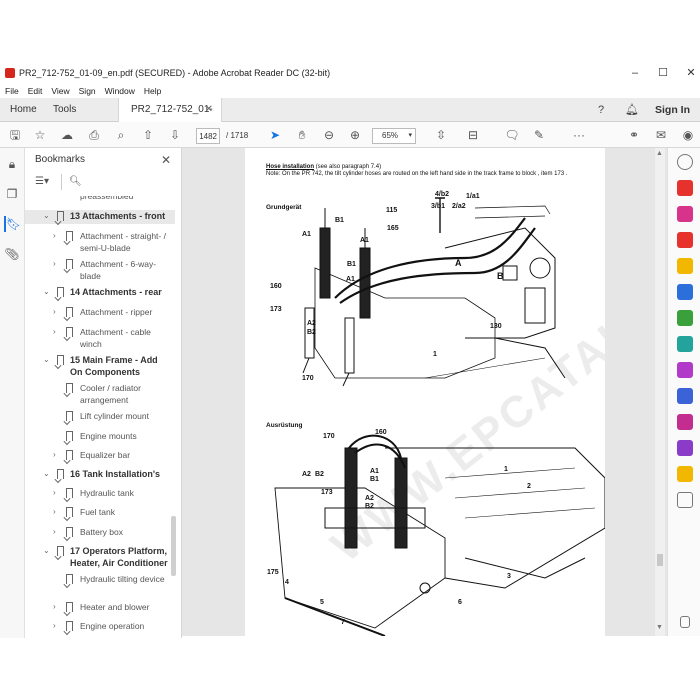 The height and width of the screenshot is (700, 700). Describe the element at coordinates (685, 214) in the screenshot. I see `edit-pdf-icon` at that location.